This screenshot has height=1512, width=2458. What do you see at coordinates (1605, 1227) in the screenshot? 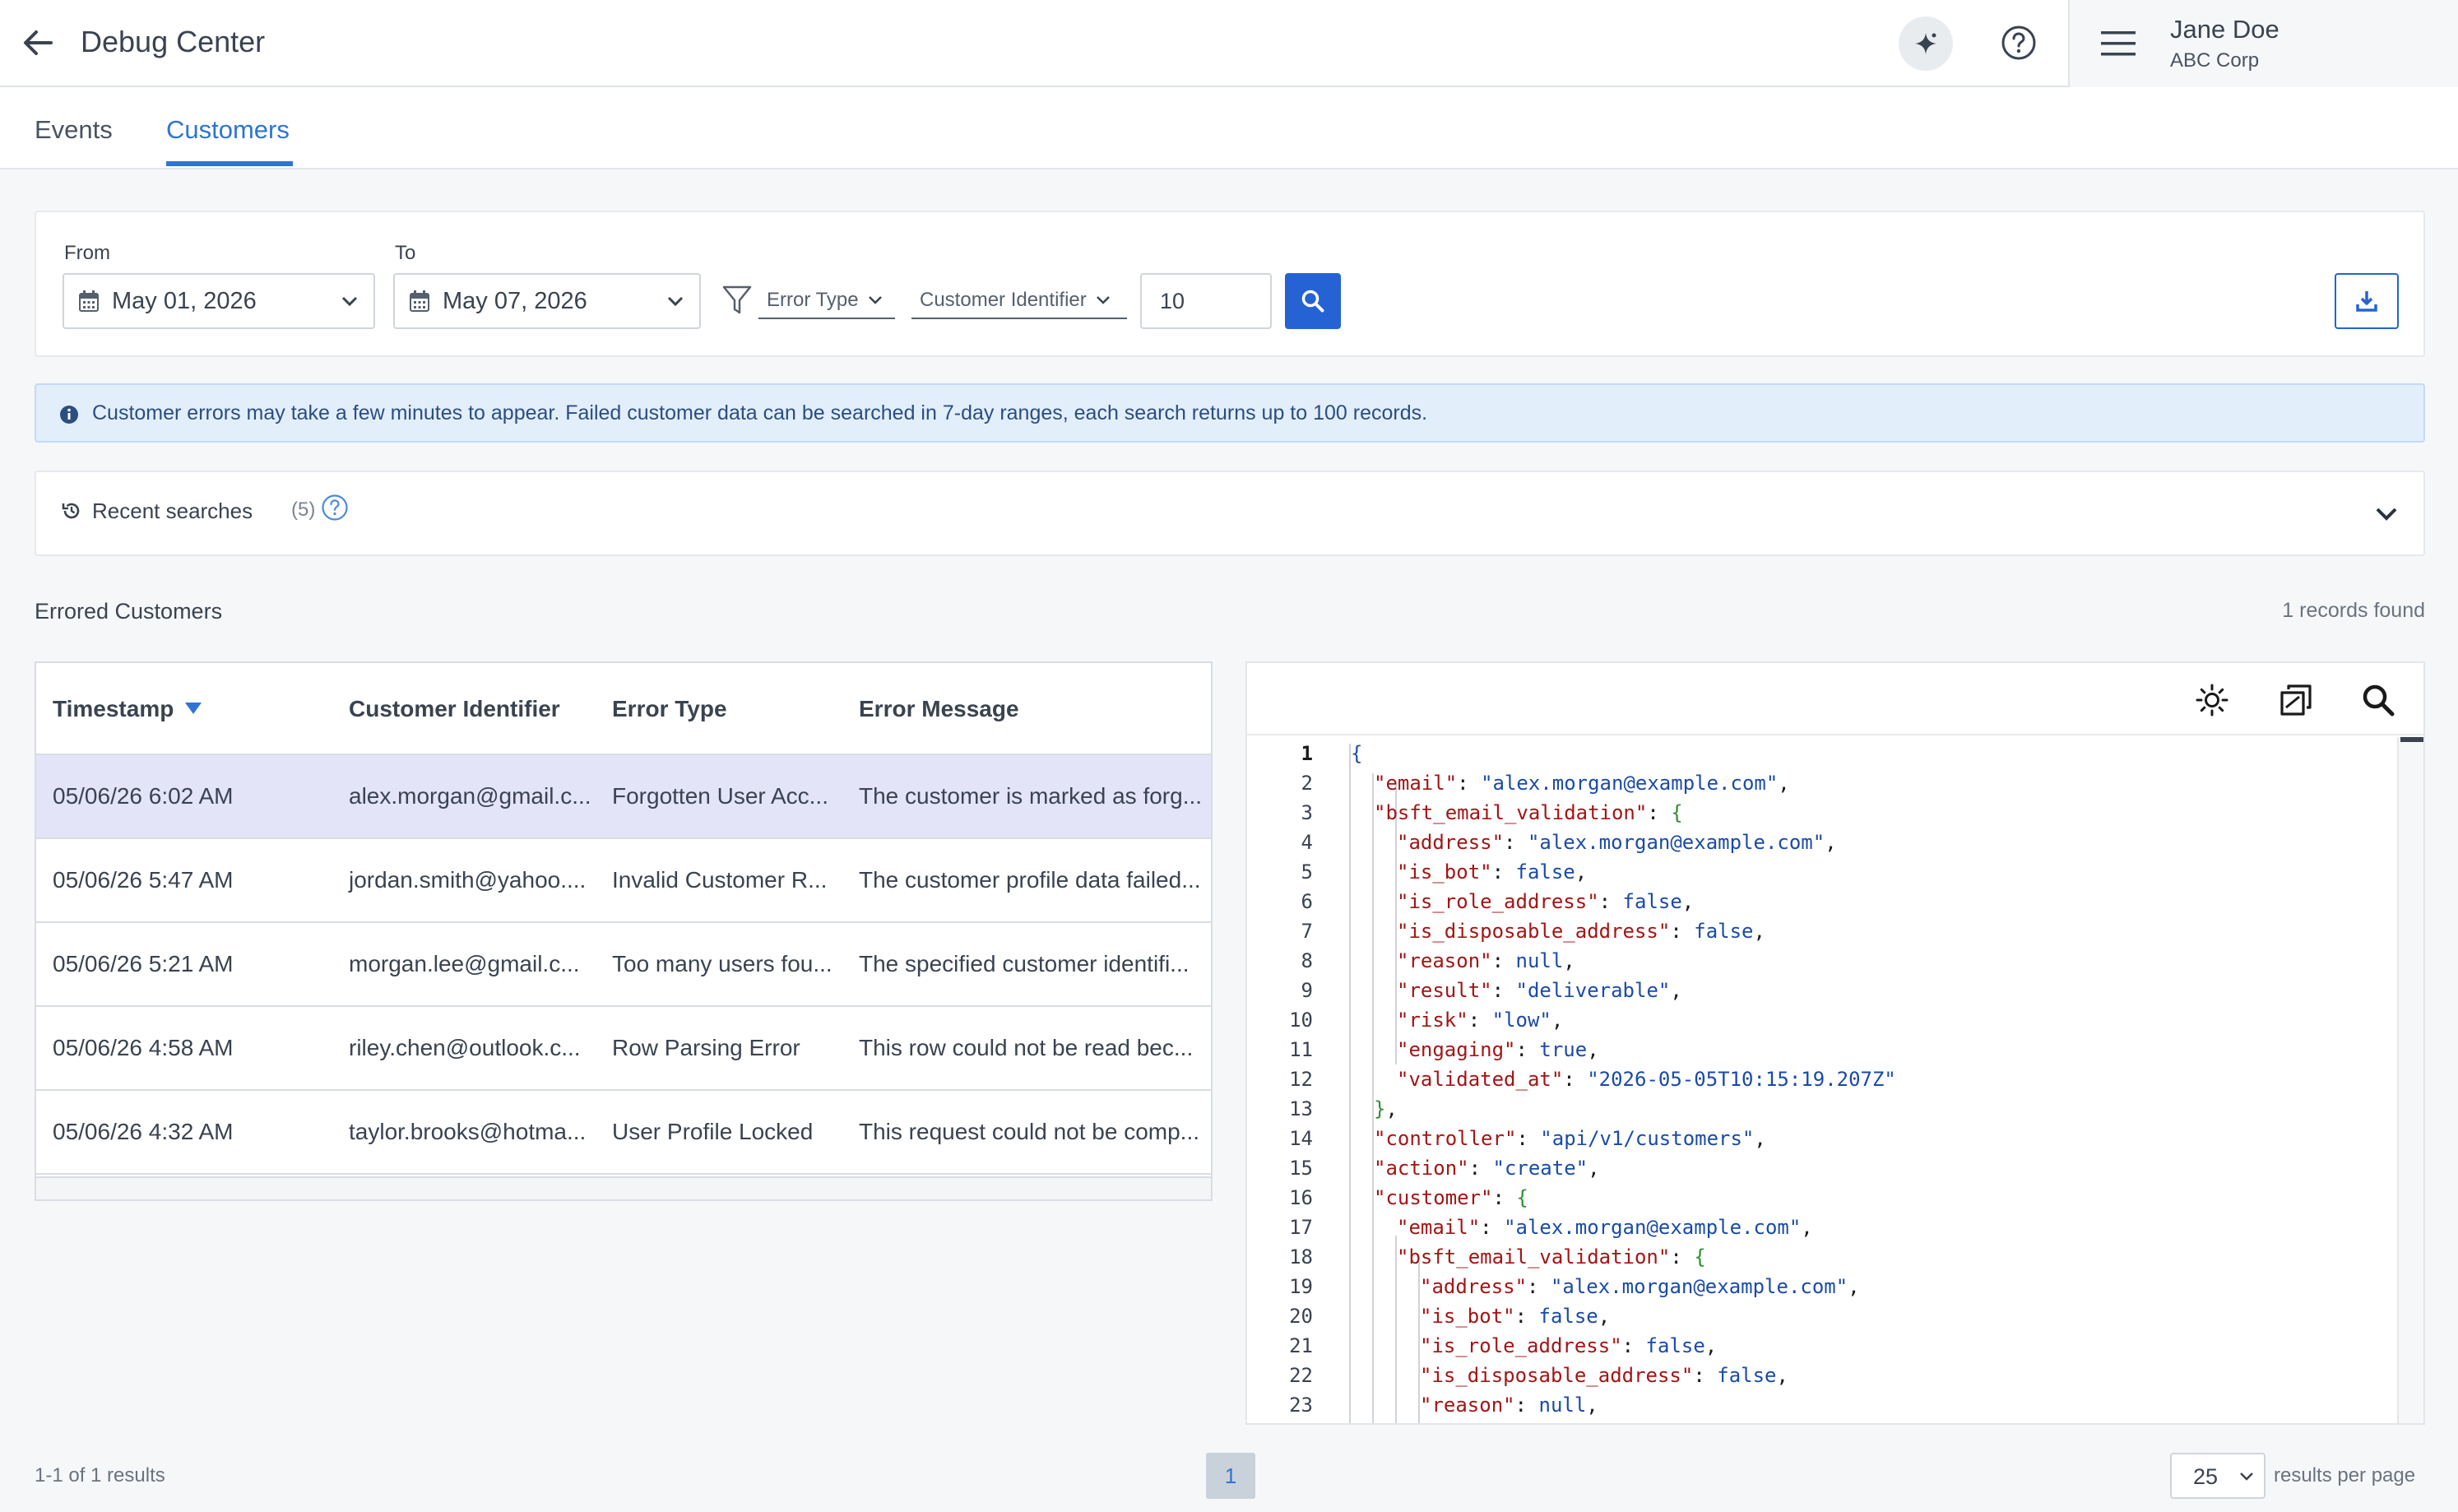
I see `code-text: "email": "alex.morgan@example.com",` at bounding box center [1605, 1227].